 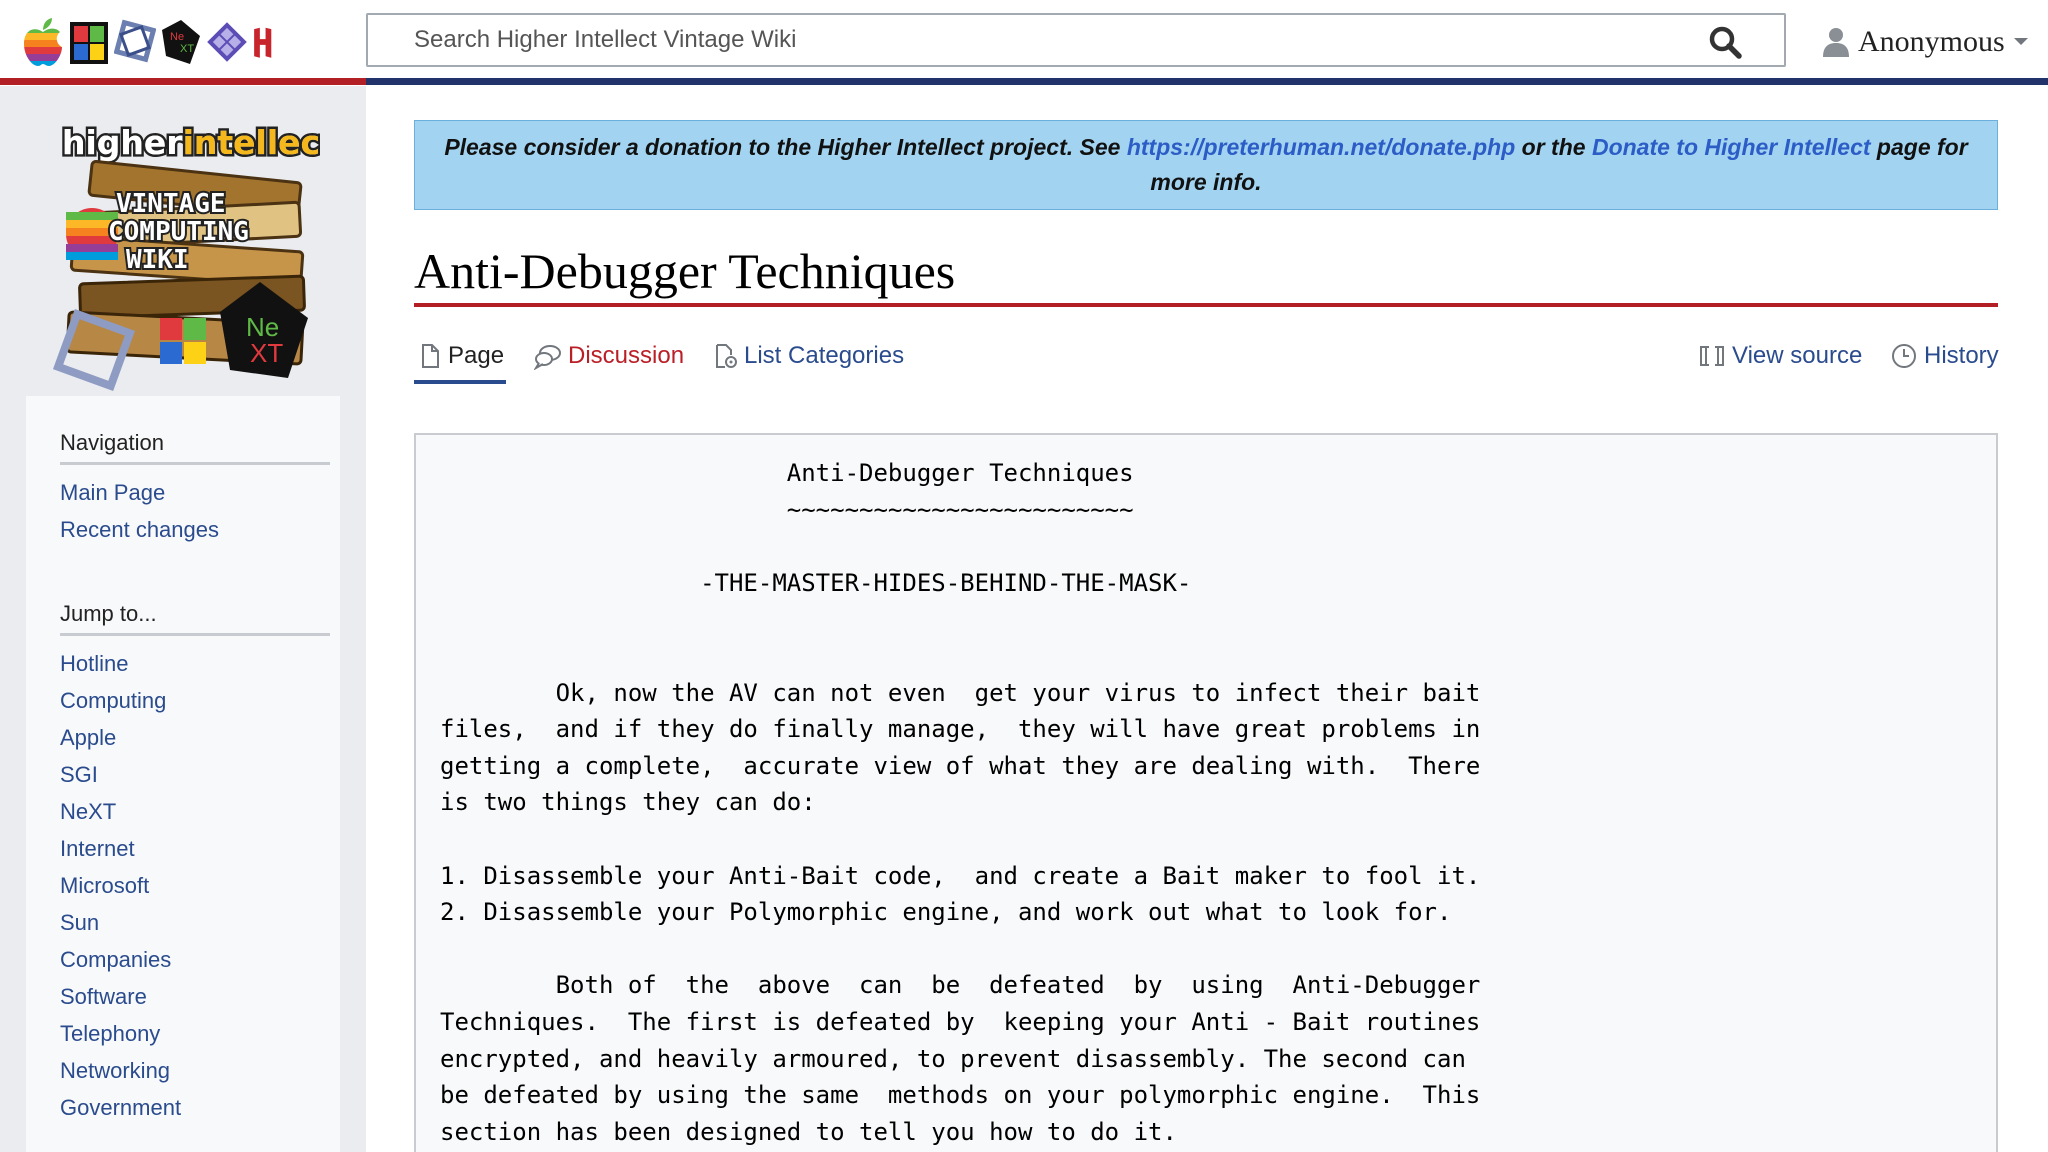 I want to click on sidebar-item-telephony: Telephony, so click(x=195, y=1038).